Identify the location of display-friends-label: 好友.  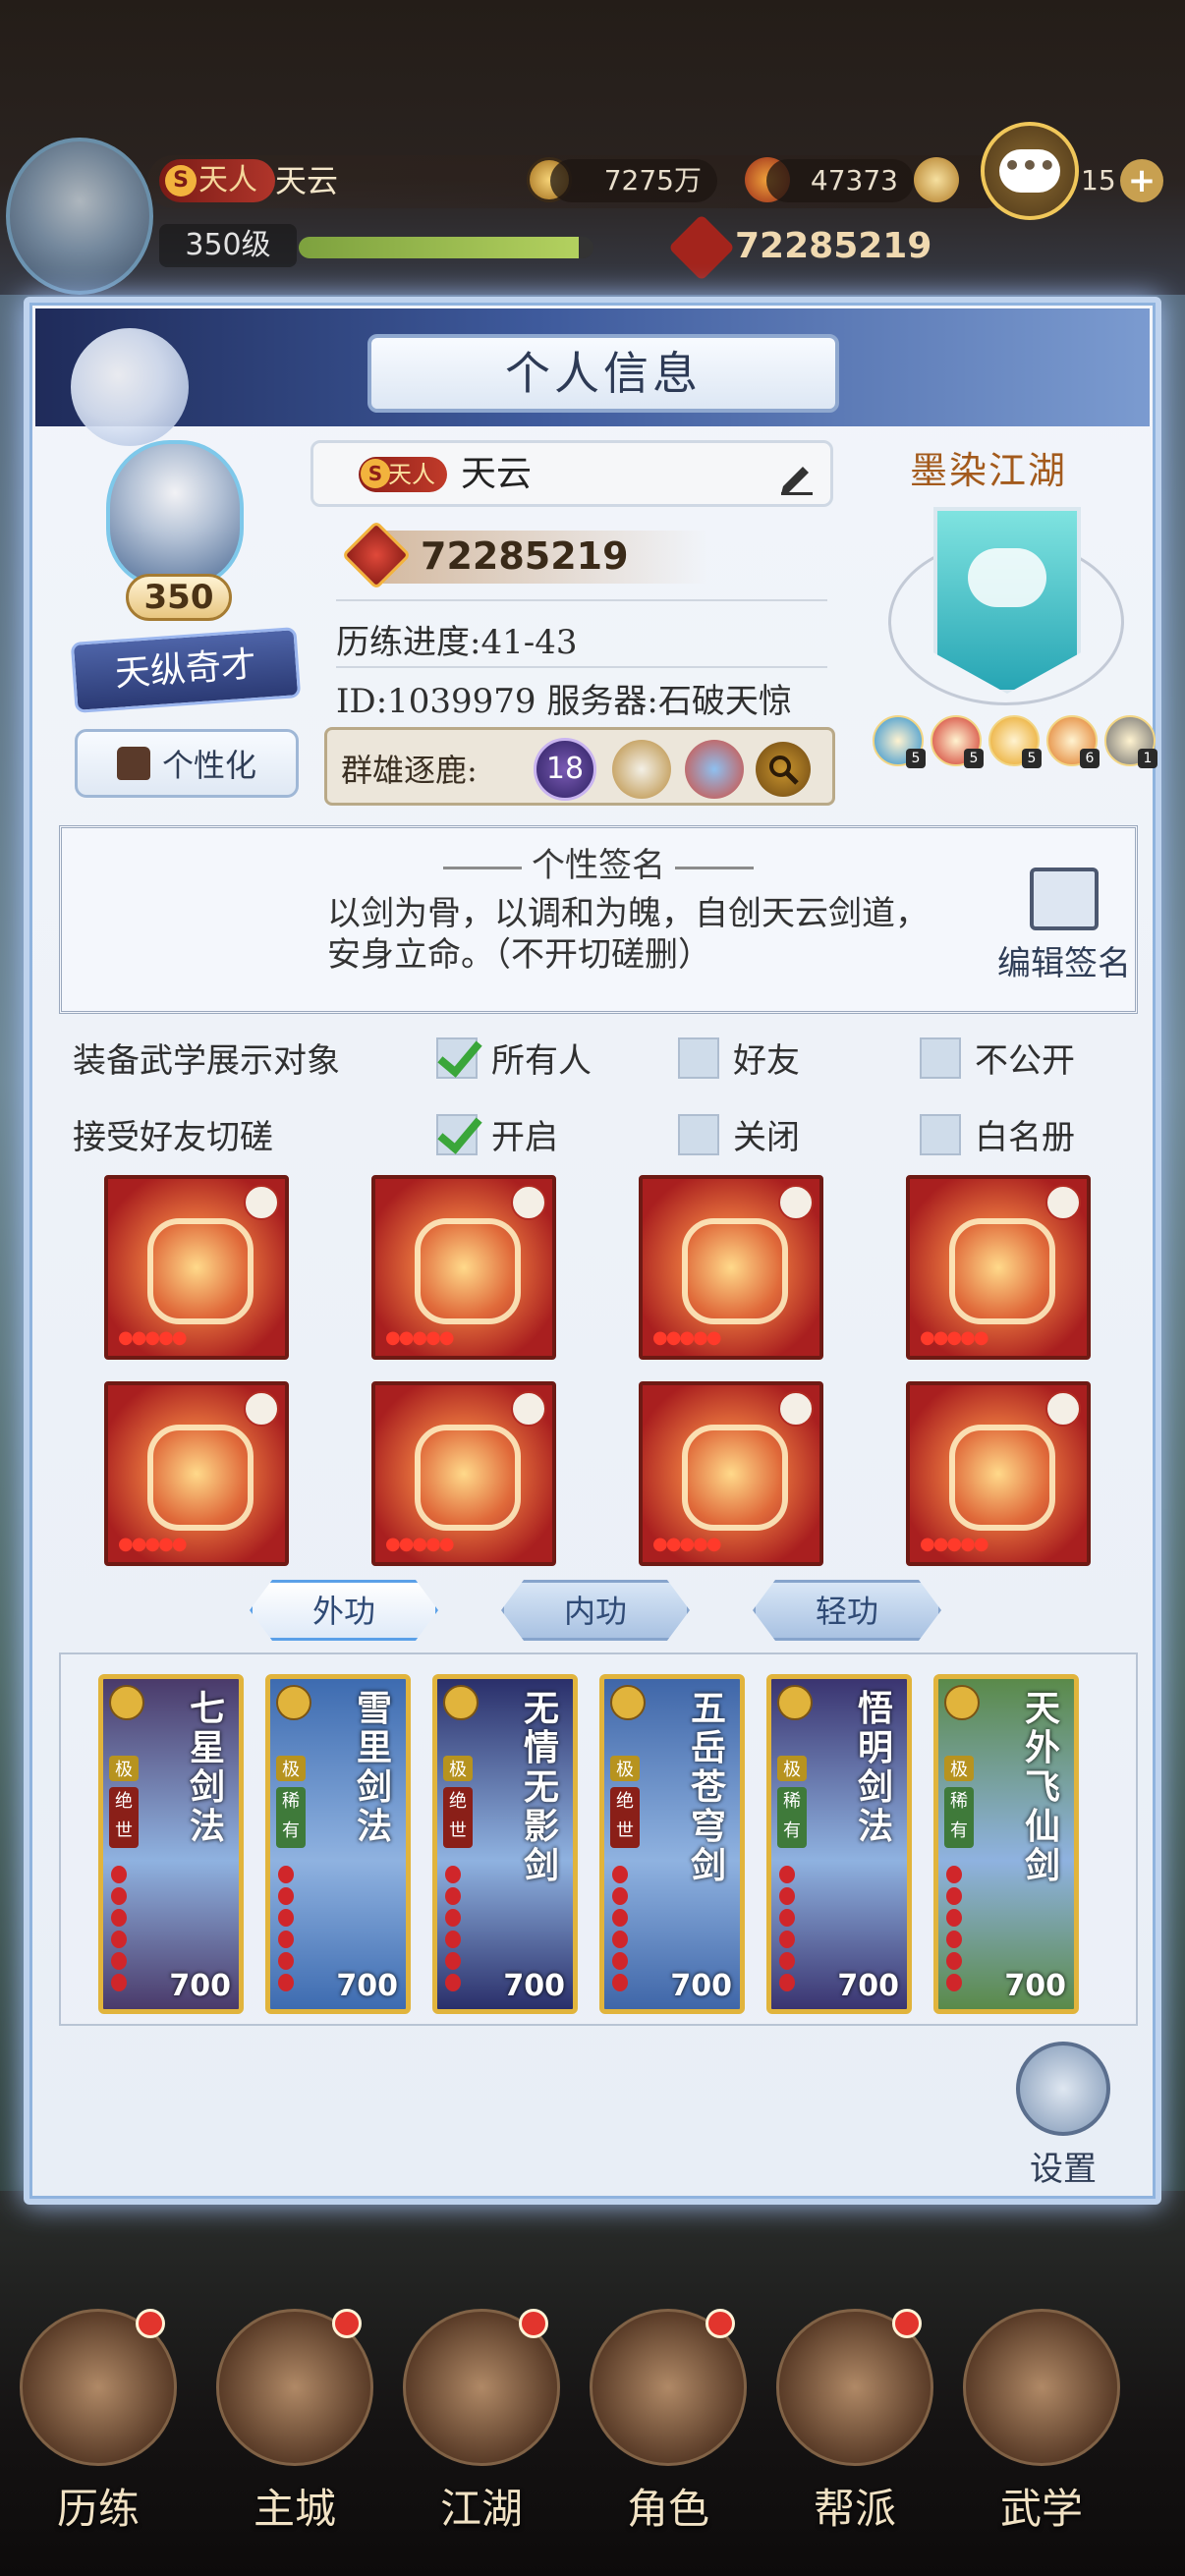
(767, 1061).